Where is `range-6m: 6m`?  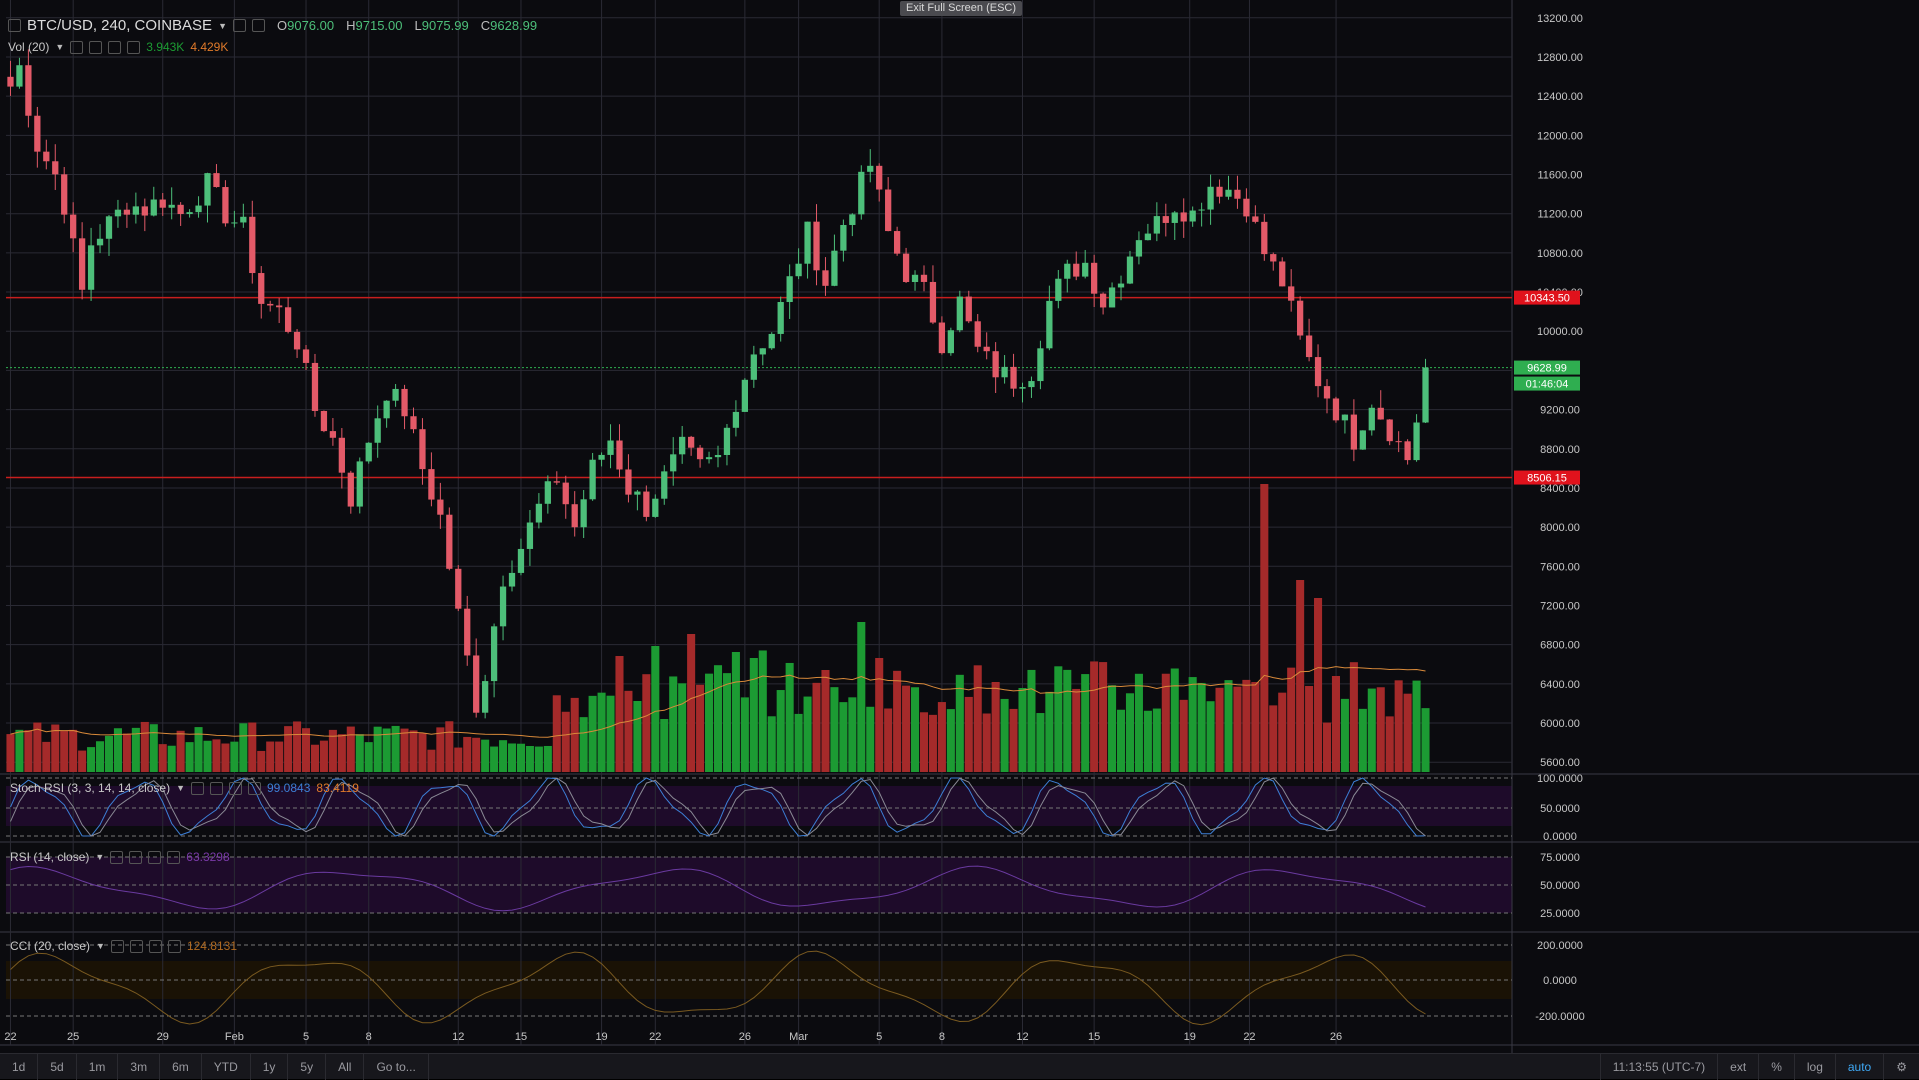 range-6m: 6m is located at coordinates (181, 1066).